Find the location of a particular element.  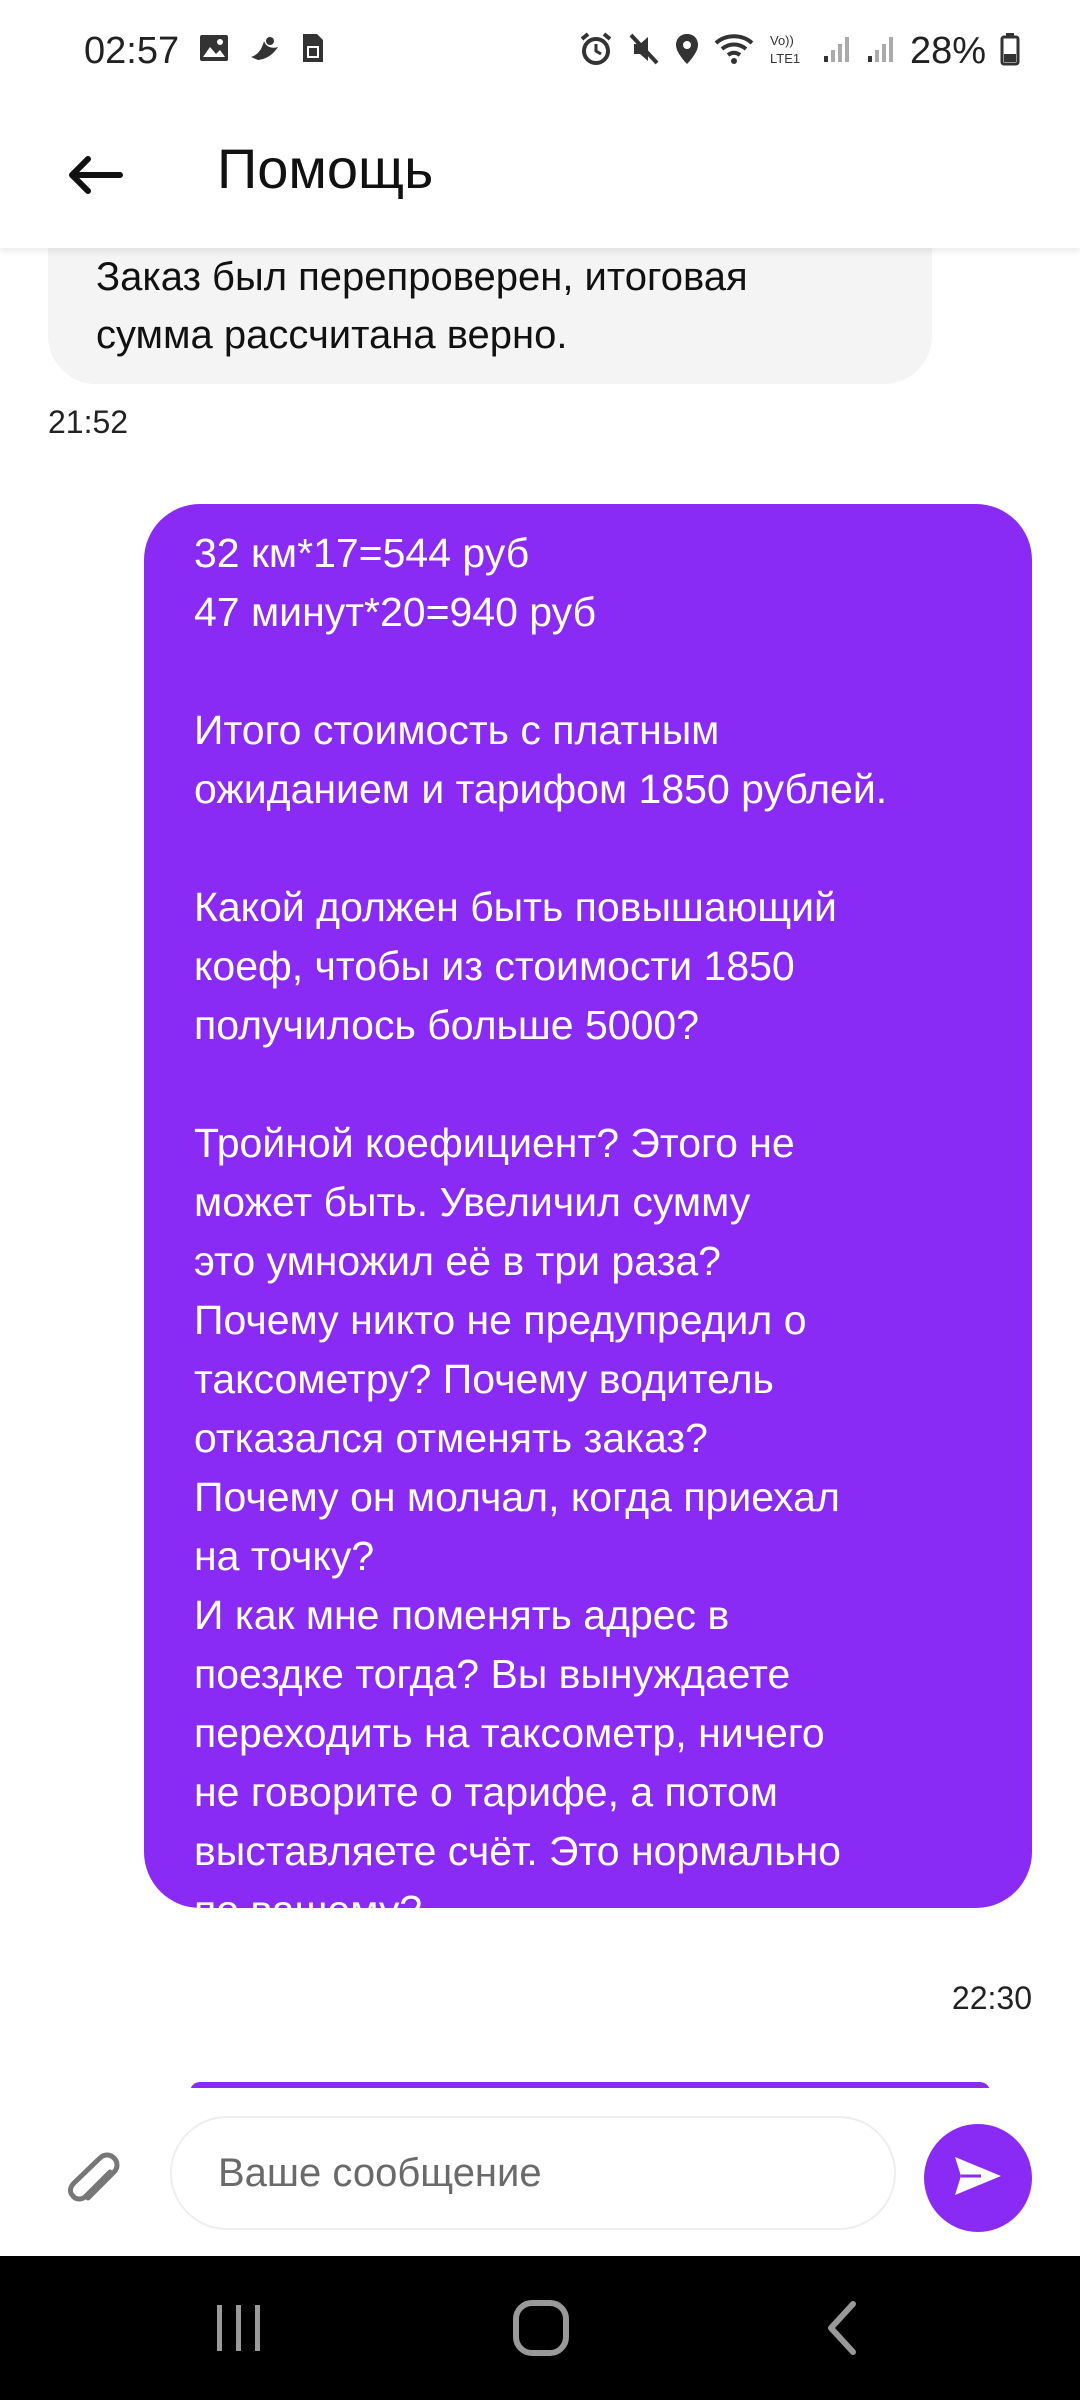

svg-text: LTE1 is located at coordinates (785, 58).